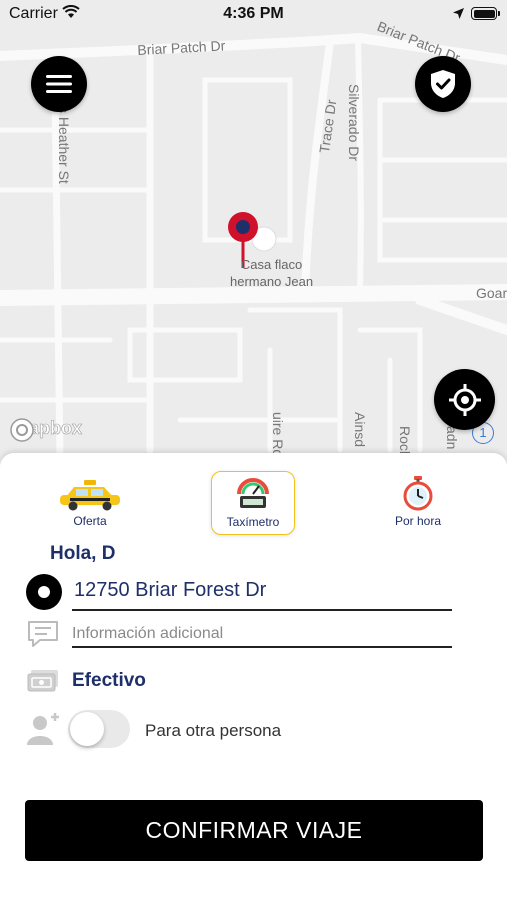  I want to click on cash-icon, so click(43, 683).